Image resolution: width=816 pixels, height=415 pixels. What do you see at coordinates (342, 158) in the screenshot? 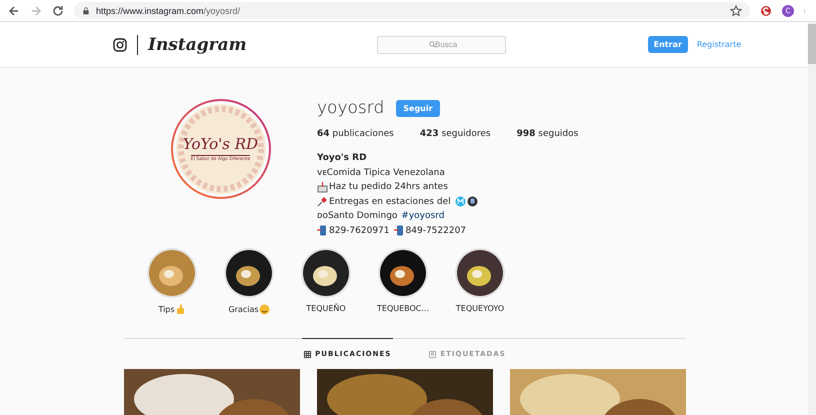
I see `profile-name: Yoyo's RD` at bounding box center [342, 158].